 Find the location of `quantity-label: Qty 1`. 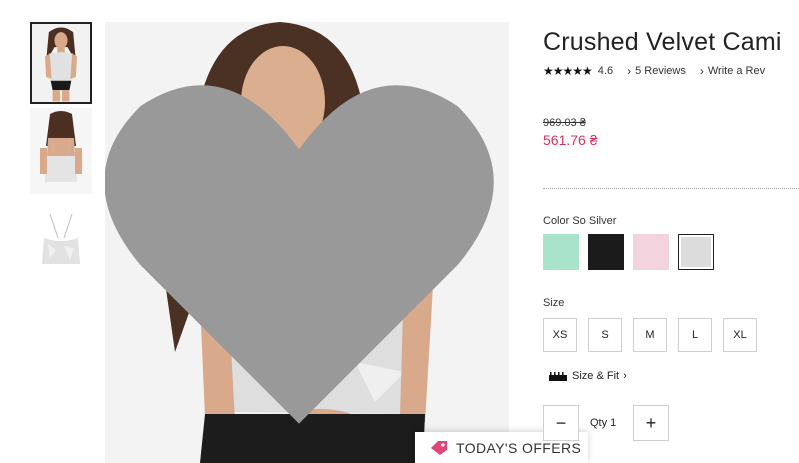

quantity-label: Qty 1 is located at coordinates (603, 423).